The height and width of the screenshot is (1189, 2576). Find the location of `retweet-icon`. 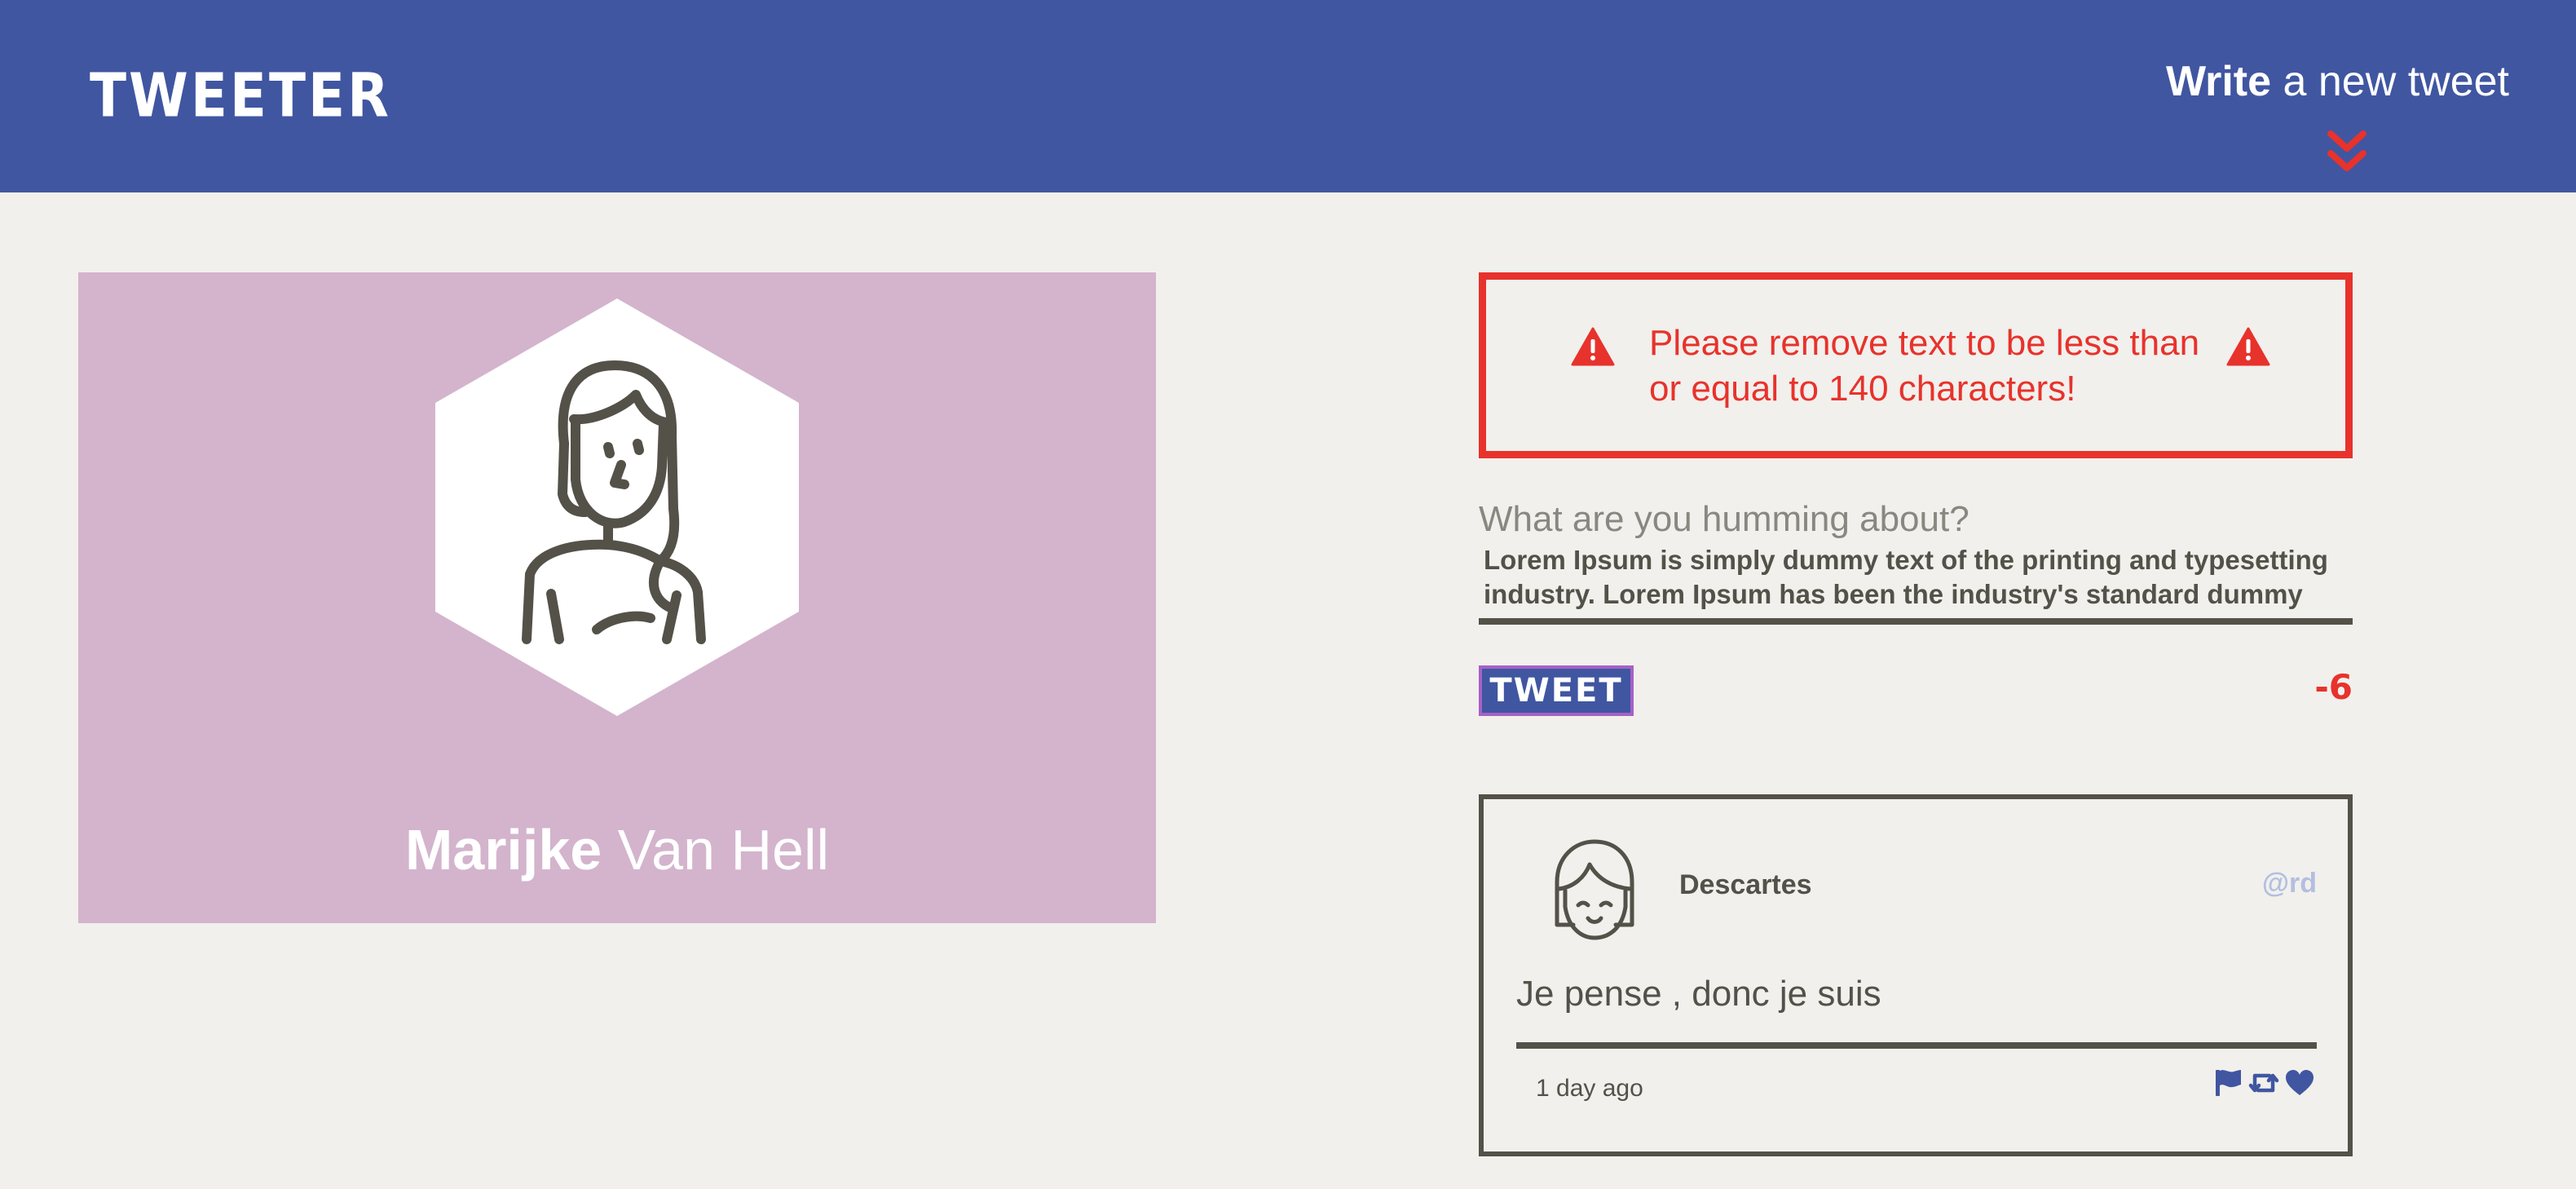

retweet-icon is located at coordinates (2263, 1083).